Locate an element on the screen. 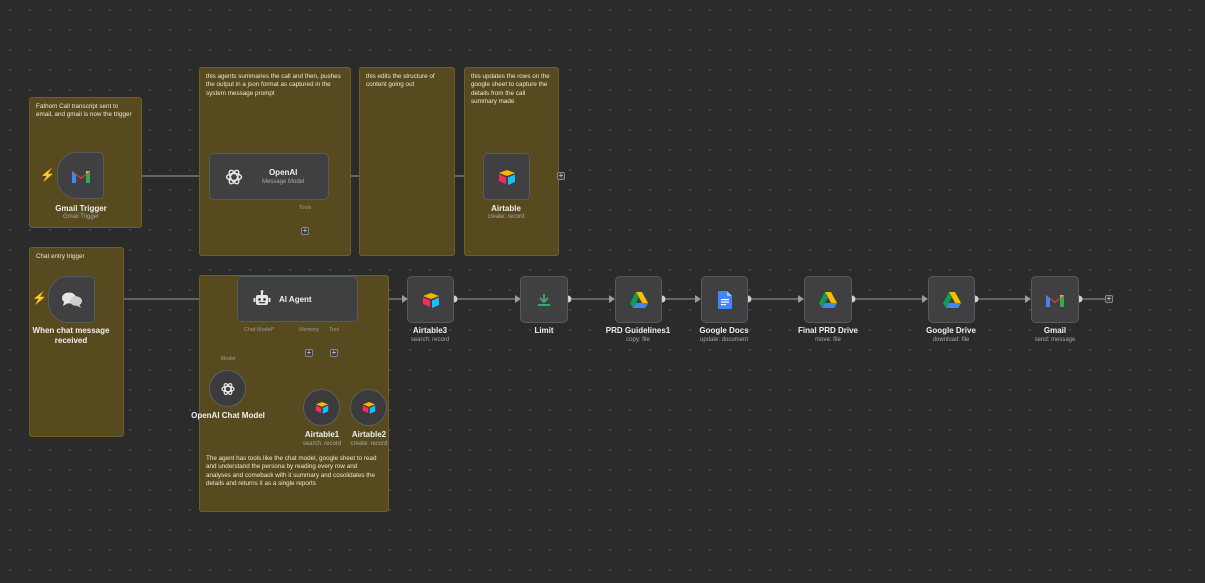  google-drive-title: Google Drive is located at coordinates (951, 330).